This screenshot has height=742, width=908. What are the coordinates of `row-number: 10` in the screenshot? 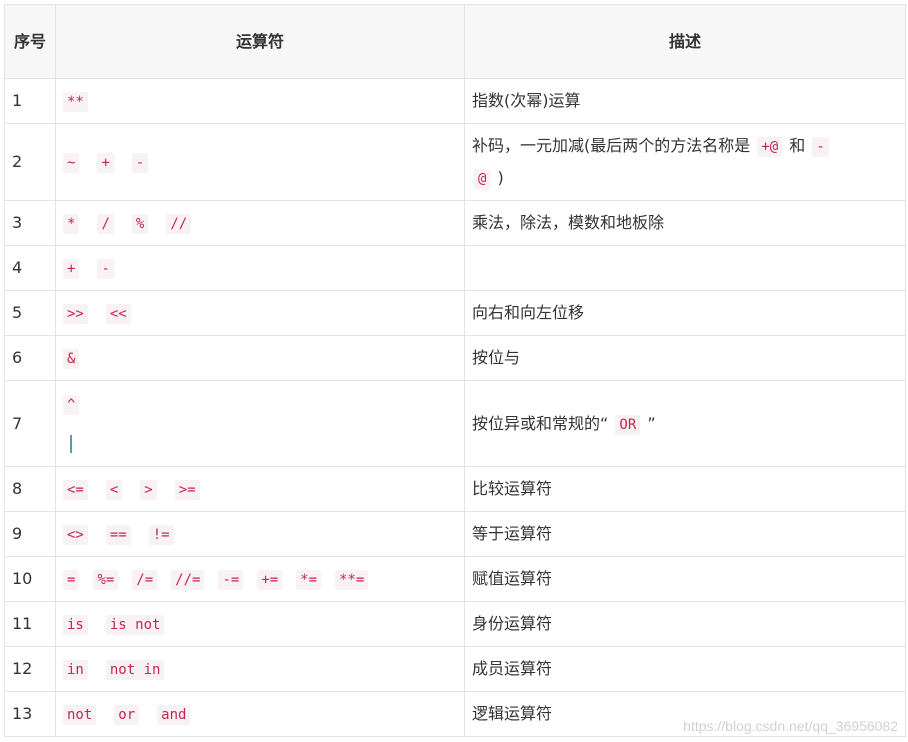 It's located at (30, 579).